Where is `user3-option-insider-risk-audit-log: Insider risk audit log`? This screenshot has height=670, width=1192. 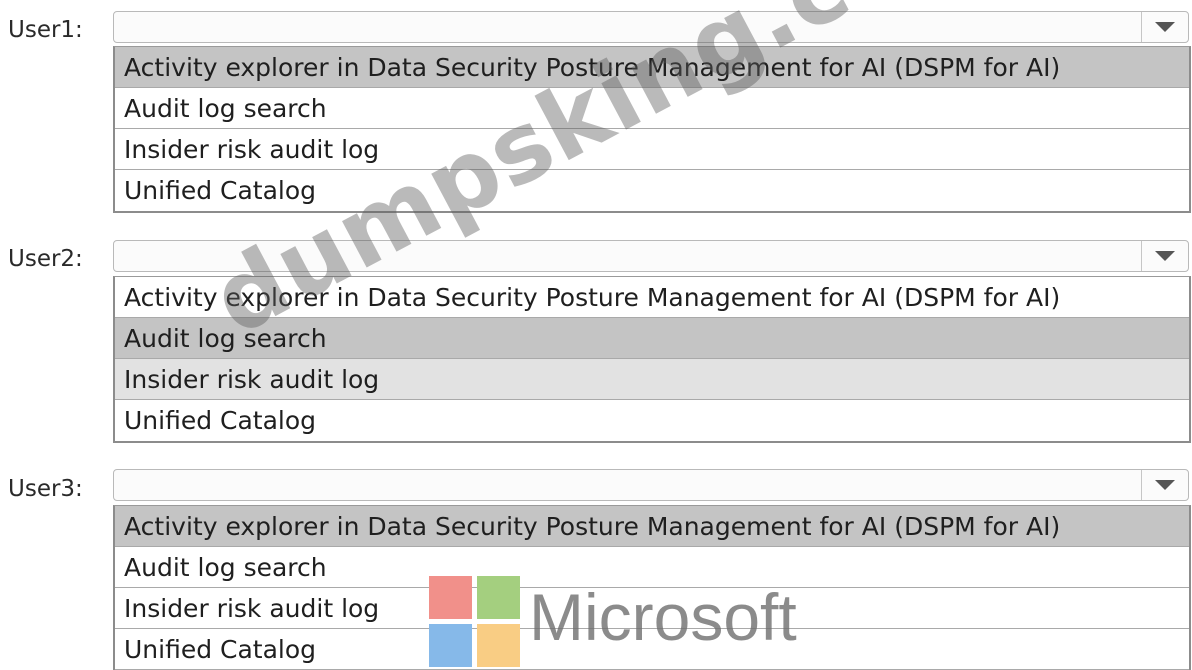 user3-option-insider-risk-audit-log: Insider risk audit log is located at coordinates (652, 608).